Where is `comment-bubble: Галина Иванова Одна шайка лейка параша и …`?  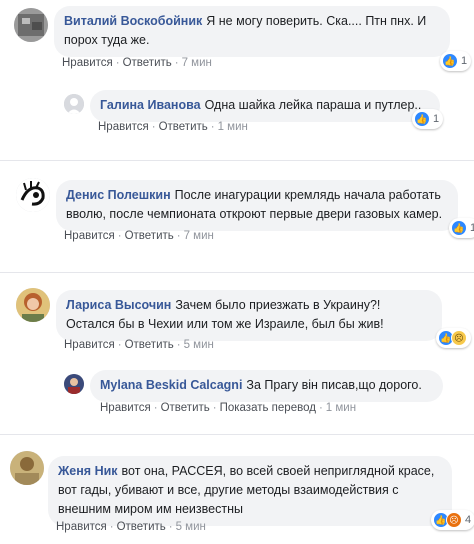 comment-bubble: Галина Иванова Одна шайка лейка параша и … is located at coordinates (265, 106).